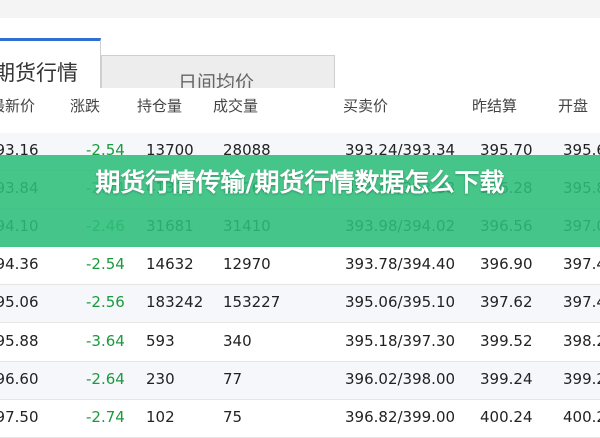 This screenshot has height=438, width=600. I want to click on cell-prev-settle: 399.52, so click(506, 341).